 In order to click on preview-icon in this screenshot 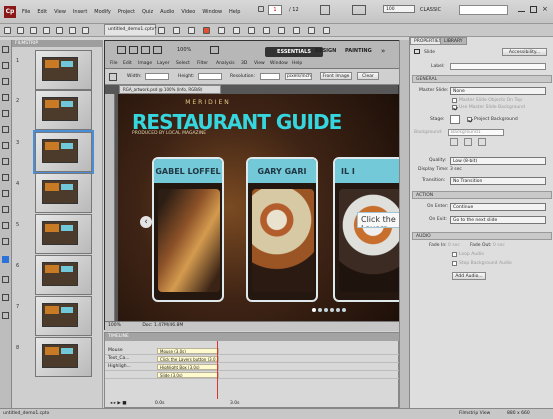, I will do `click(72, 30)`.